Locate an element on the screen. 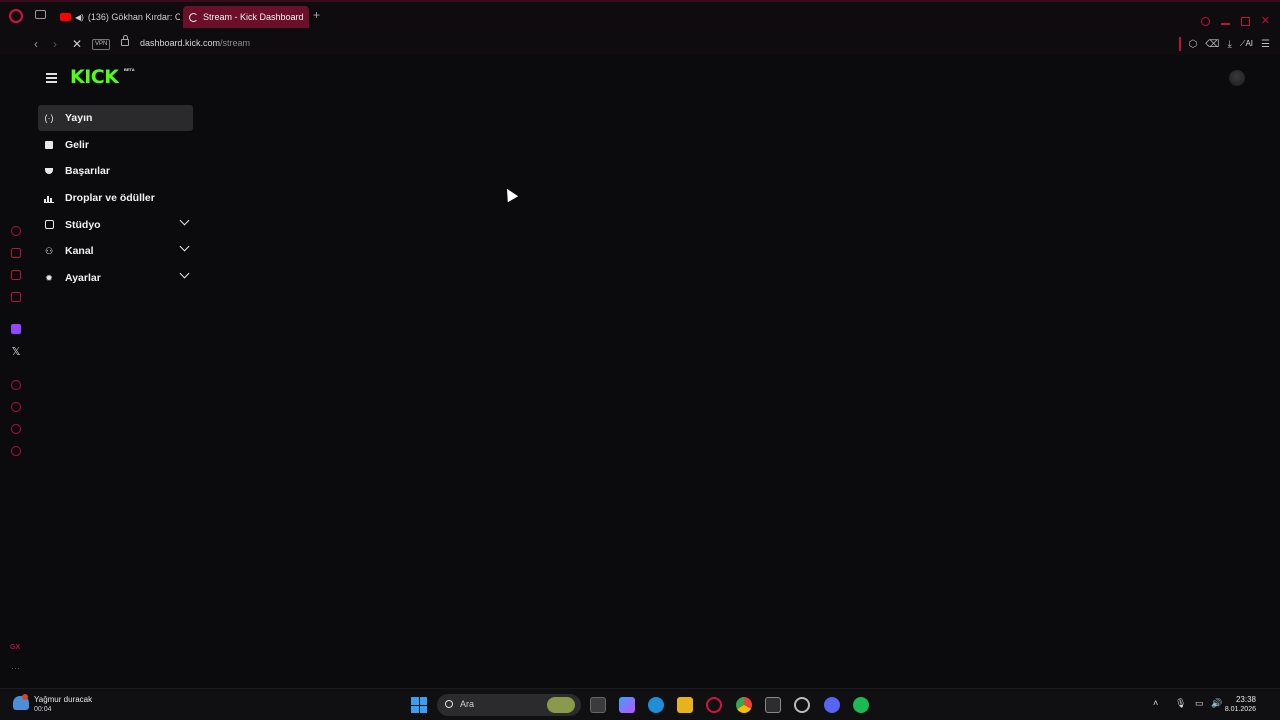 The image size is (1280, 720). taskbar-clock-time: 23:38 is located at coordinates (1246, 699).